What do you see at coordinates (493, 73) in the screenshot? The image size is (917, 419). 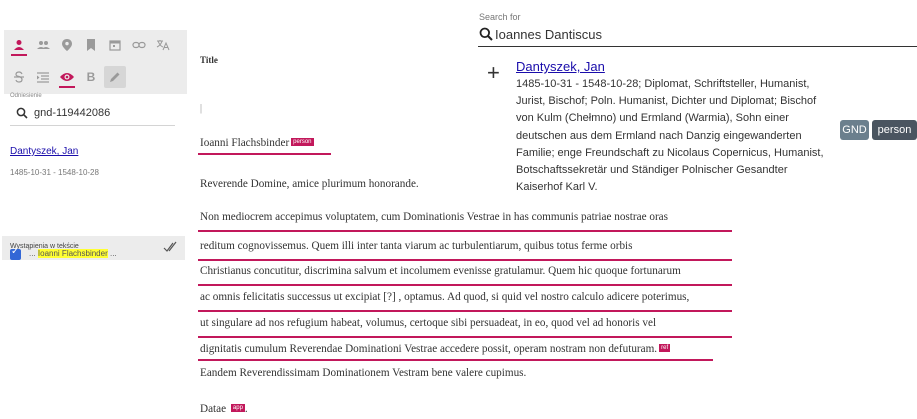 I see `add-entity-button: +` at bounding box center [493, 73].